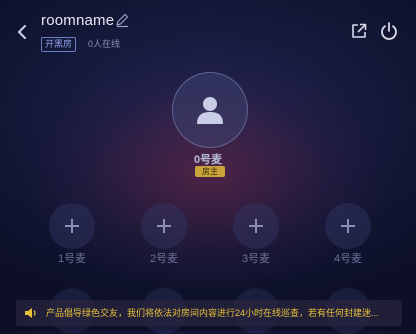 The height and width of the screenshot is (334, 416). What do you see at coordinates (104, 44) in the screenshot?
I see `online-count: 0人在线` at bounding box center [104, 44].